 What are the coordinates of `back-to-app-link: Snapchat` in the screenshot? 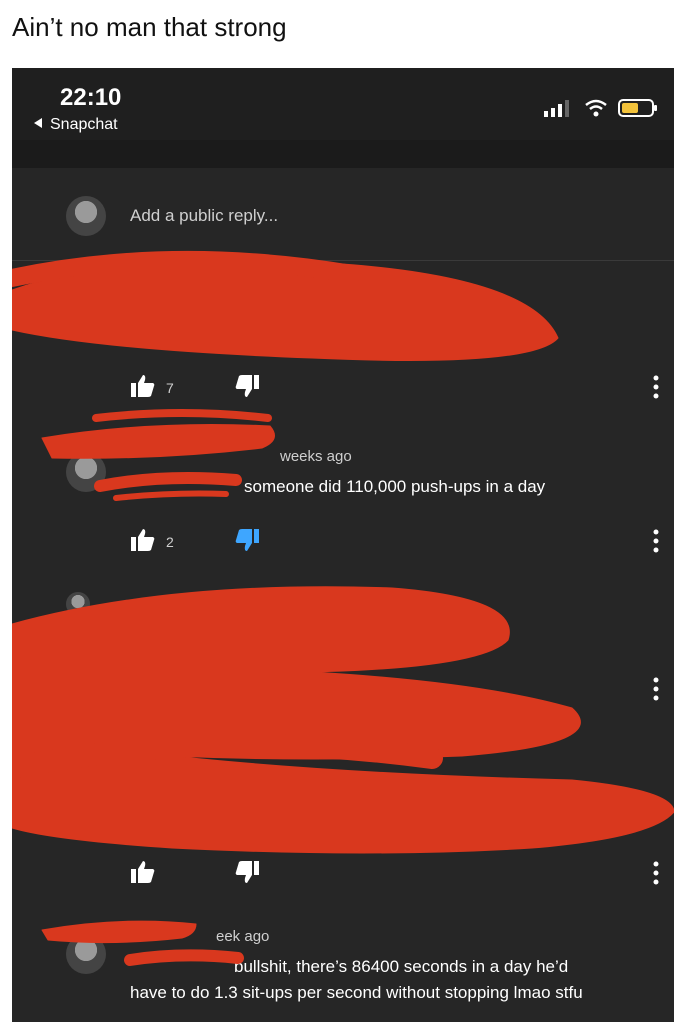 It's located at (75, 125).